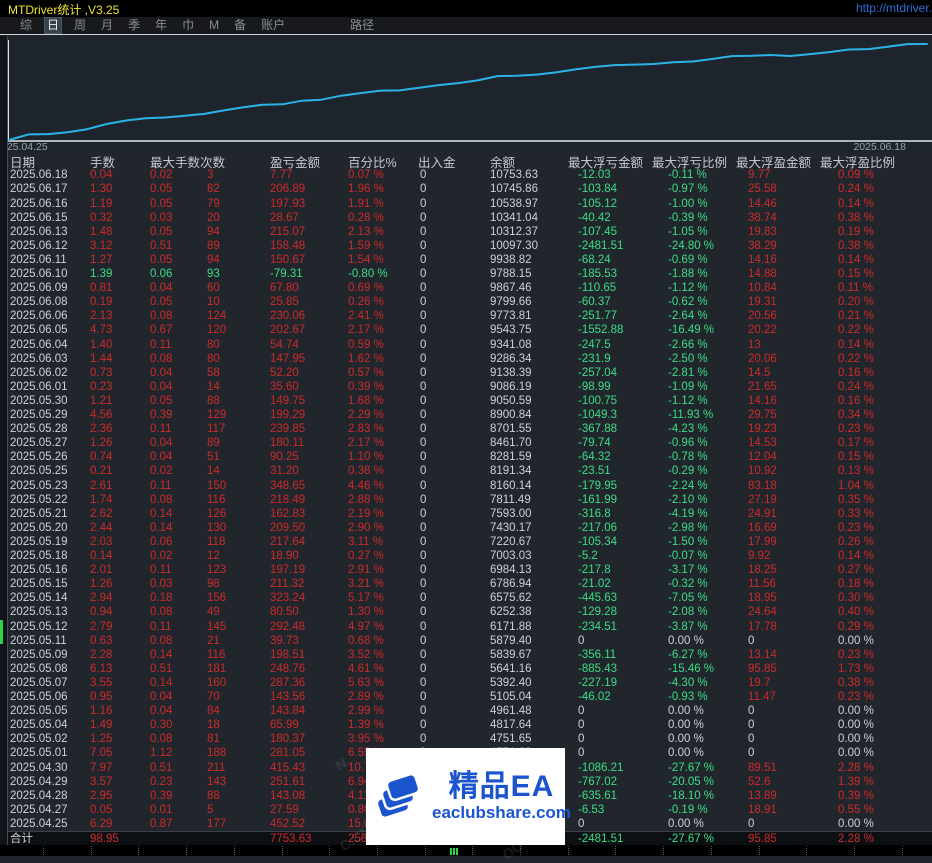 The height and width of the screenshot is (863, 932). Describe the element at coordinates (691, 415) in the screenshot. I see `table-cell: -11.93 %` at that location.